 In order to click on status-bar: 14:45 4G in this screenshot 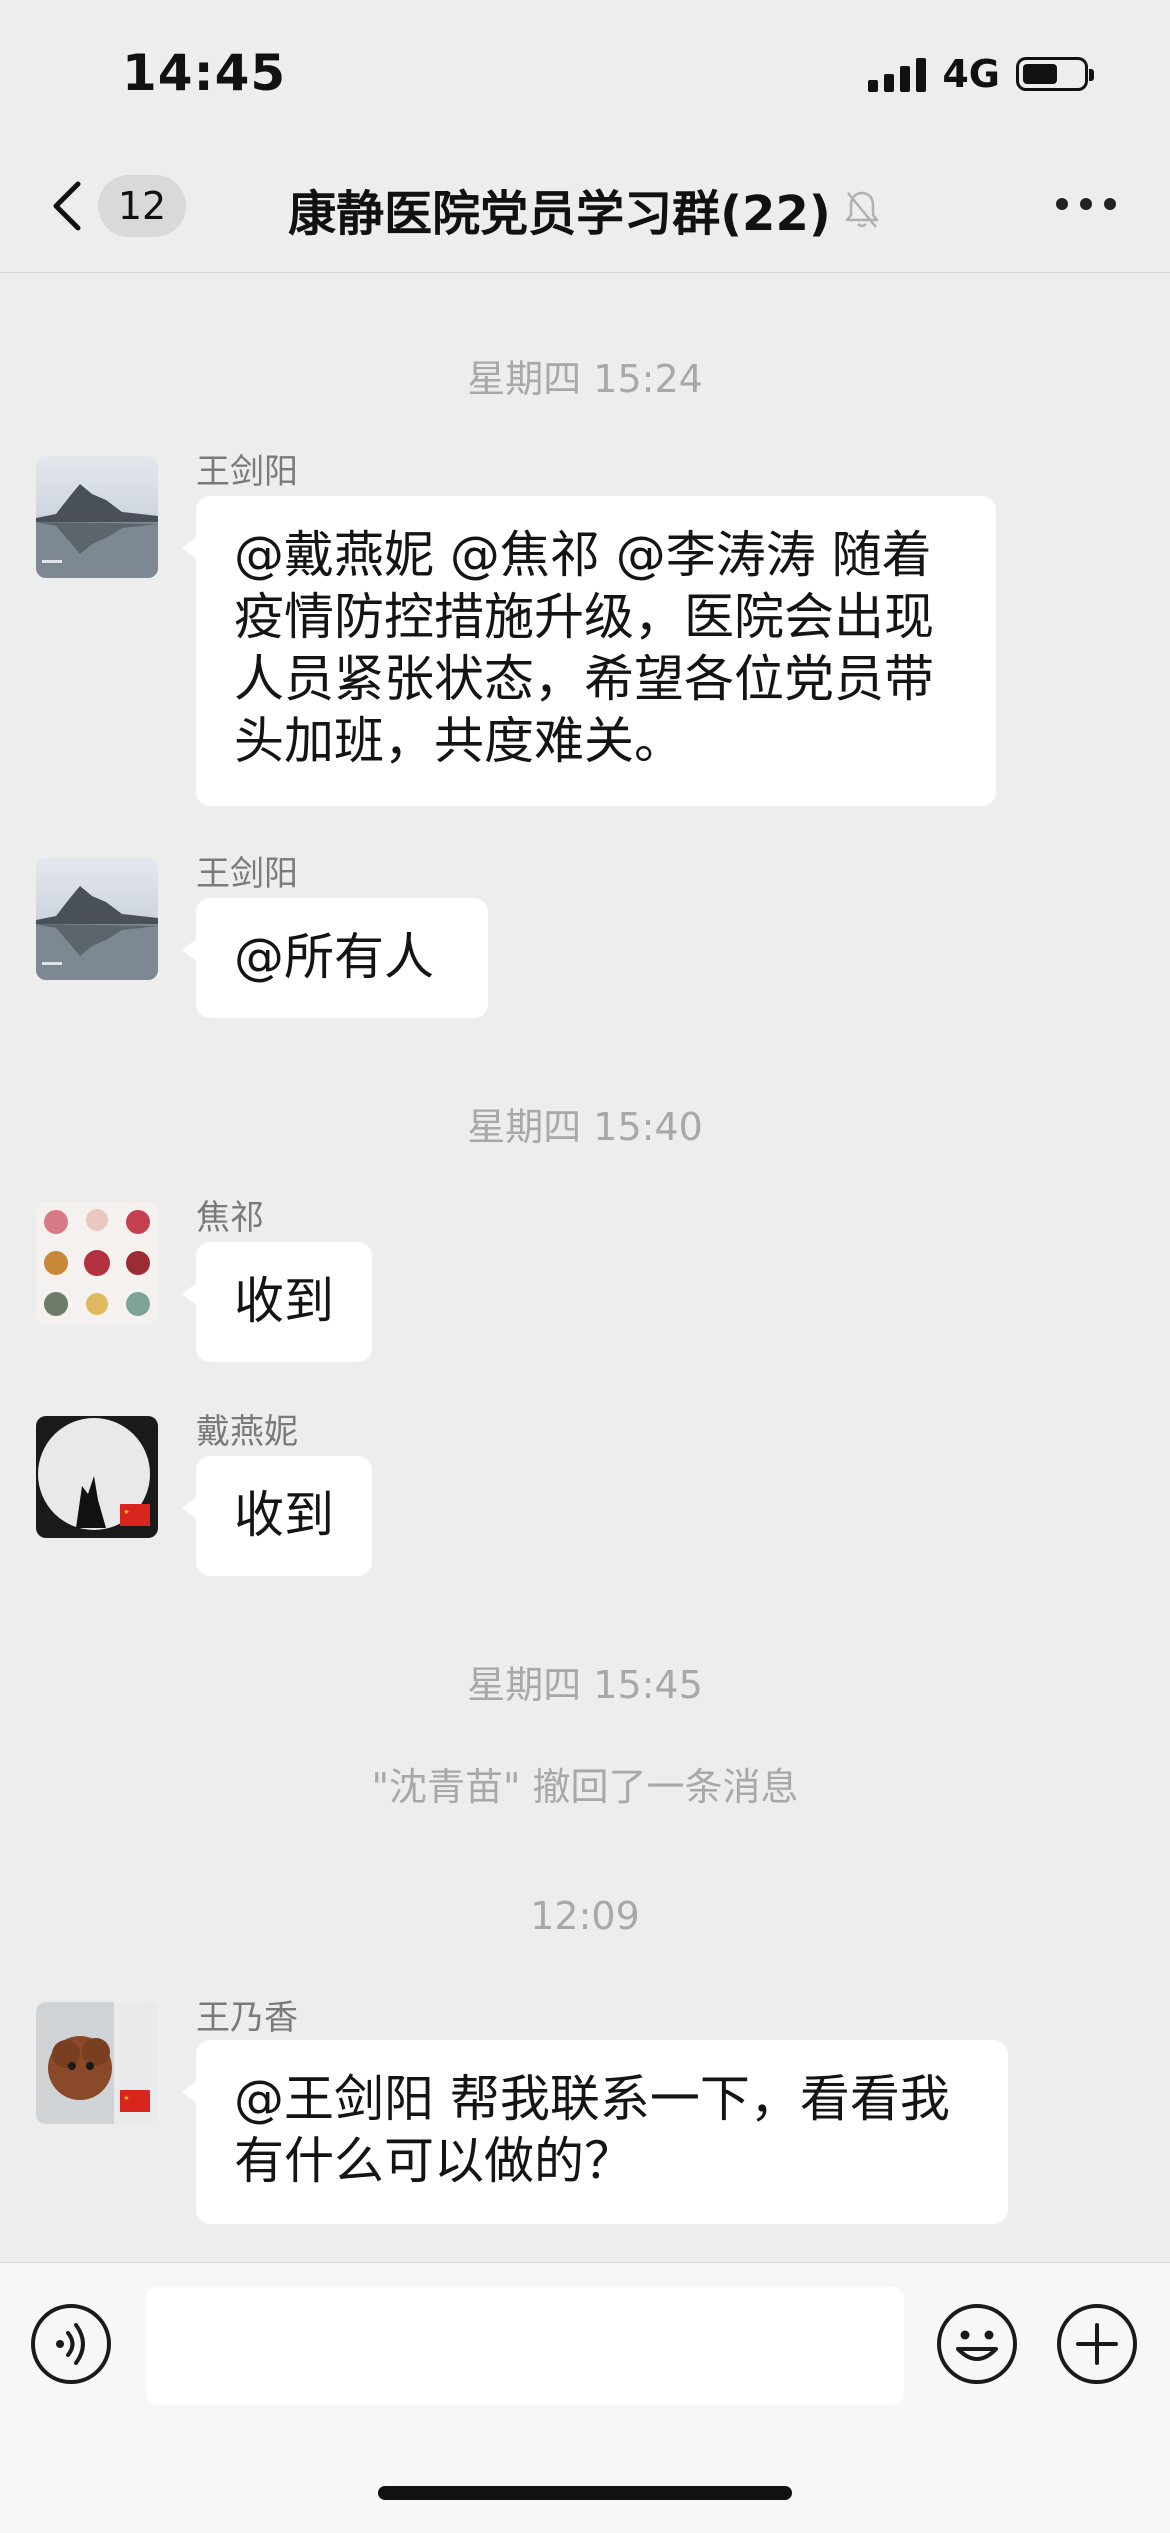, I will do `click(585, 70)`.